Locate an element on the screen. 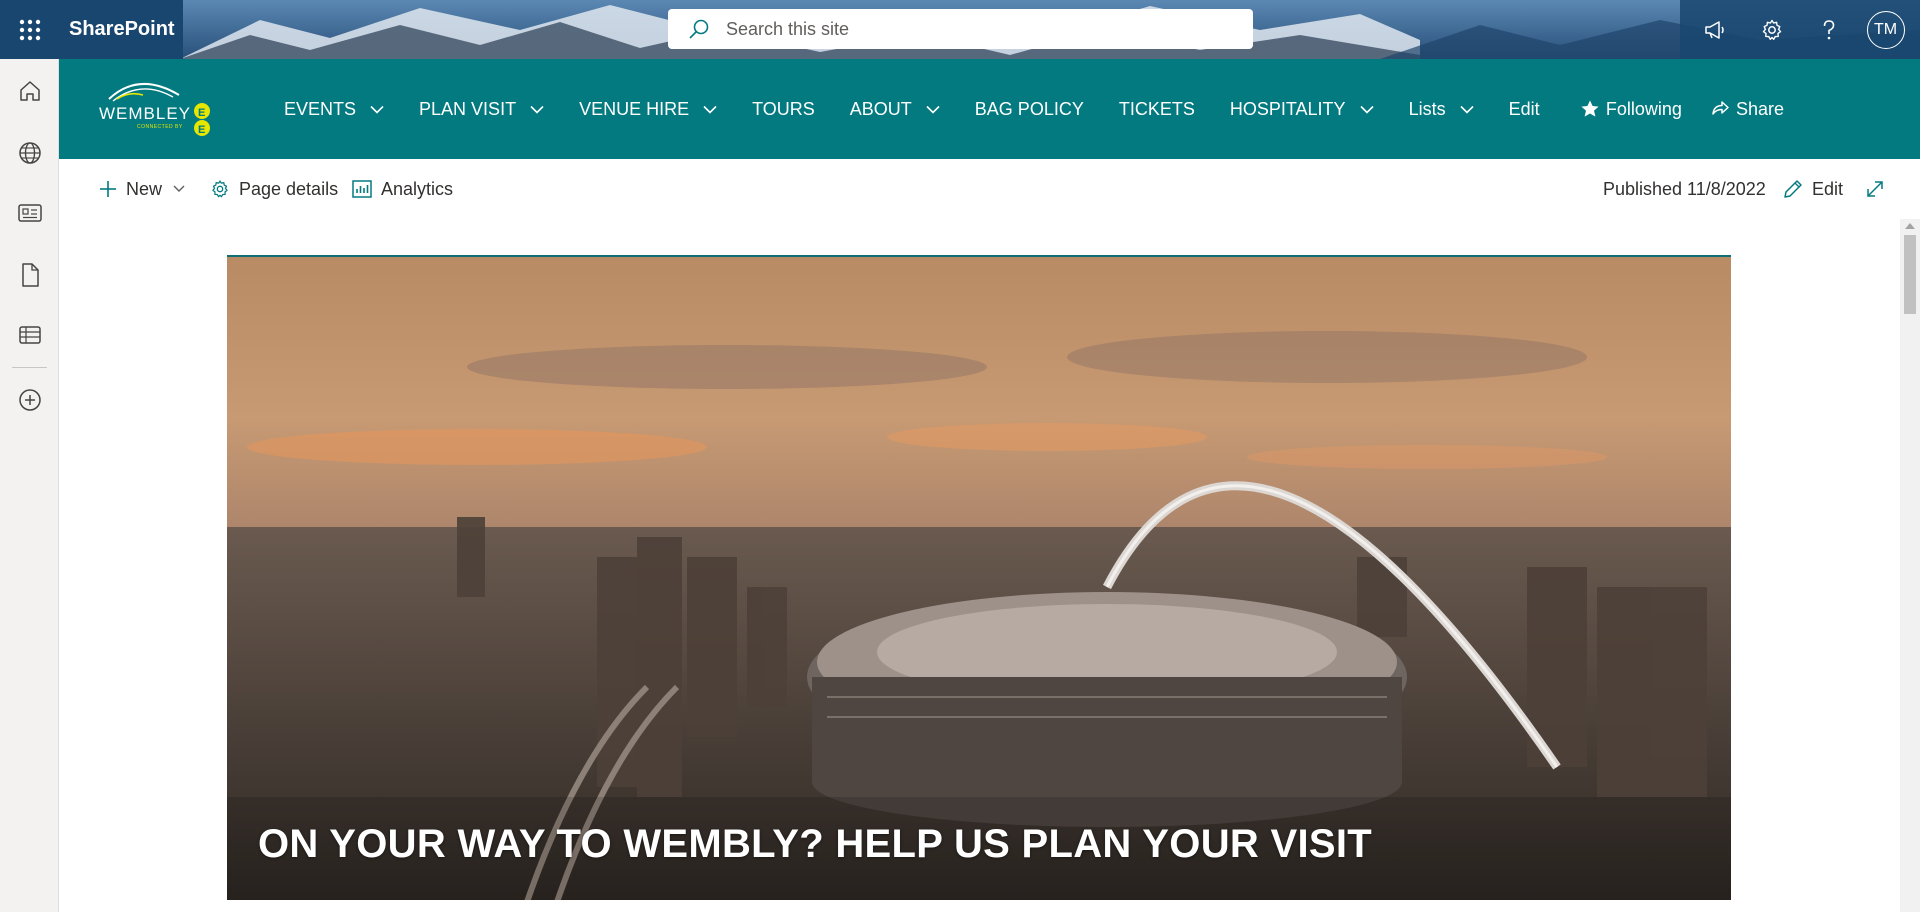 The image size is (1920, 912). app-bar-lists is located at coordinates (30, 335).